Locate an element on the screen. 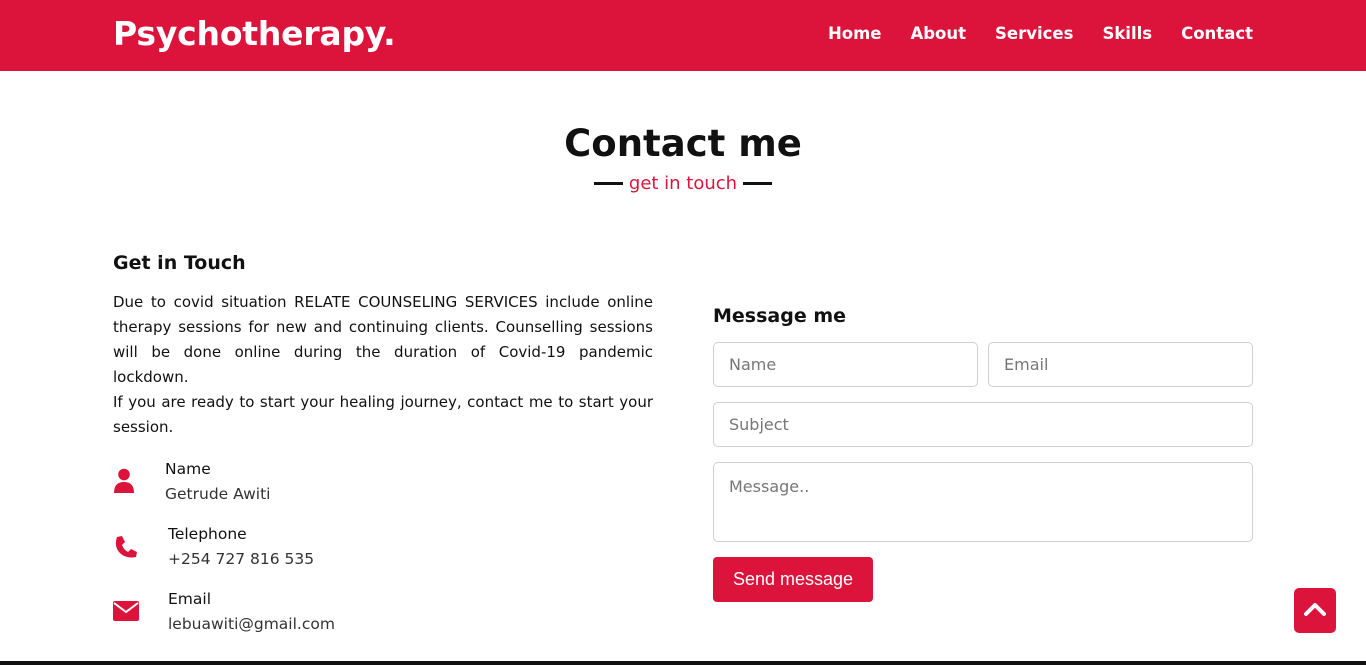 Image resolution: width=1366 pixels, height=665 pixels. nav-link-about: About is located at coordinates (938, 33).